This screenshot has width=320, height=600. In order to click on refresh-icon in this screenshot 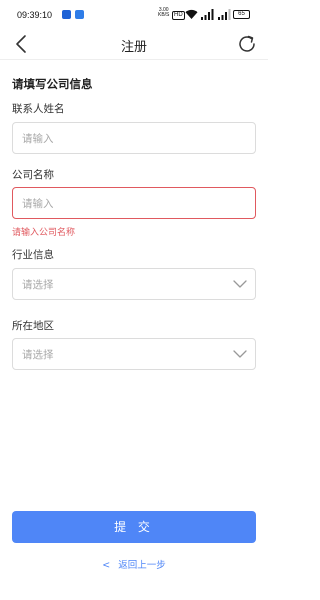, I will do `click(247, 44)`.